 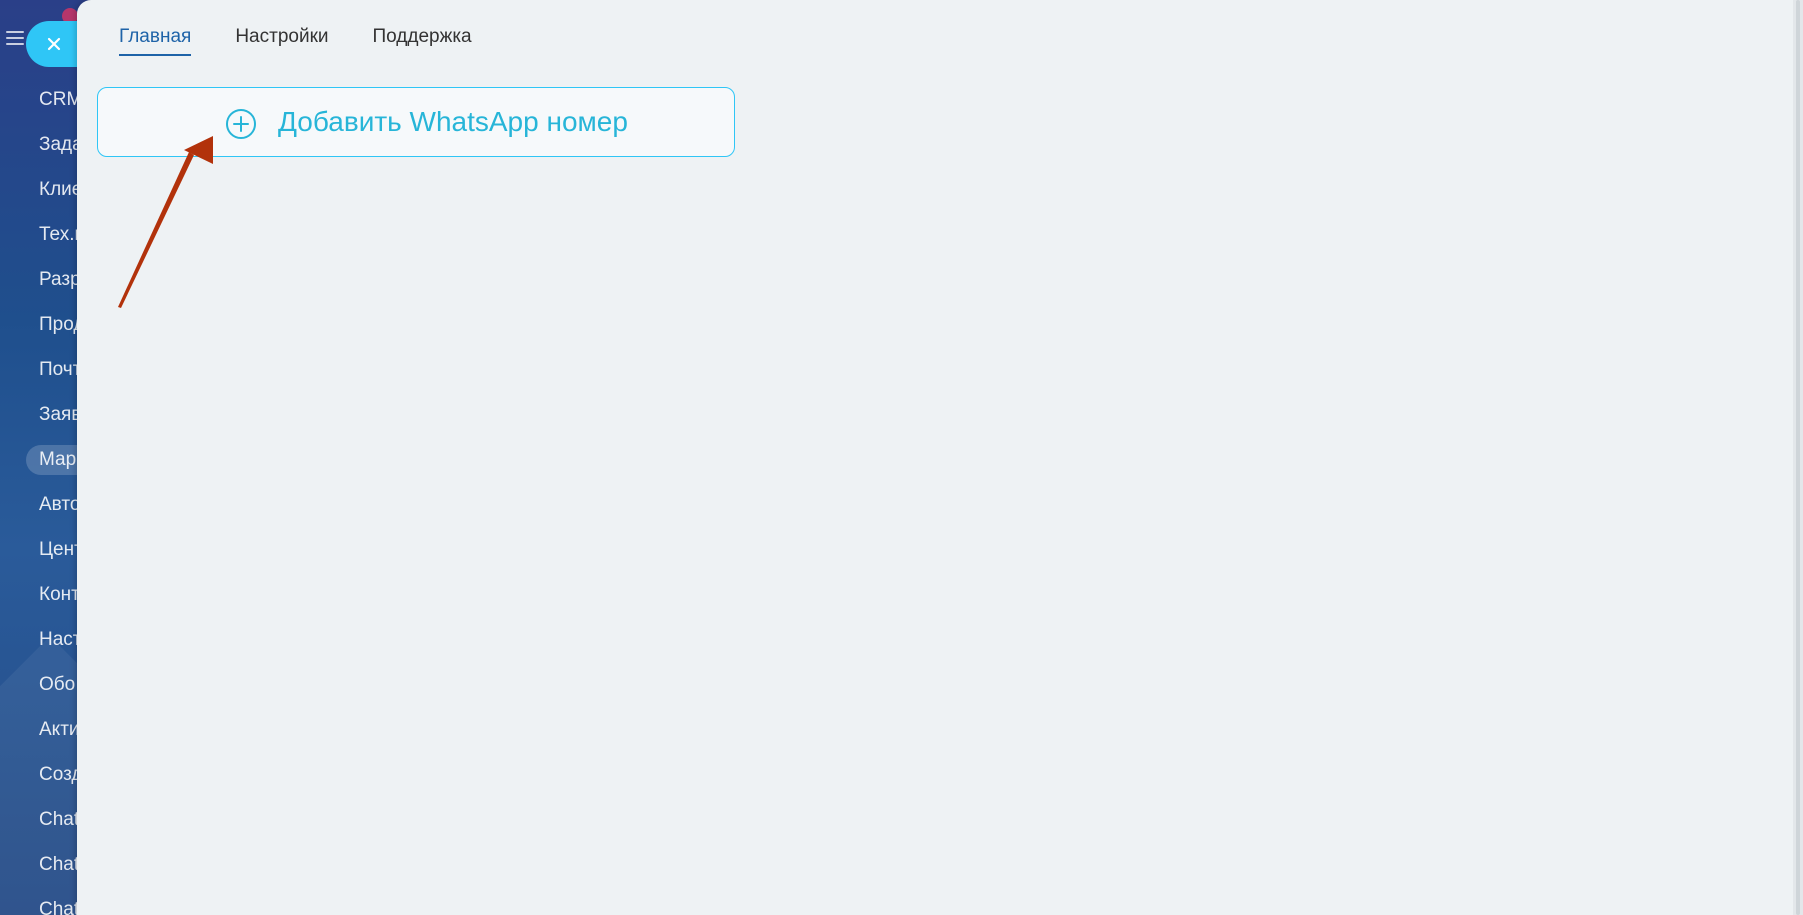 I want to click on scrollbar, so click(x=1798, y=457).